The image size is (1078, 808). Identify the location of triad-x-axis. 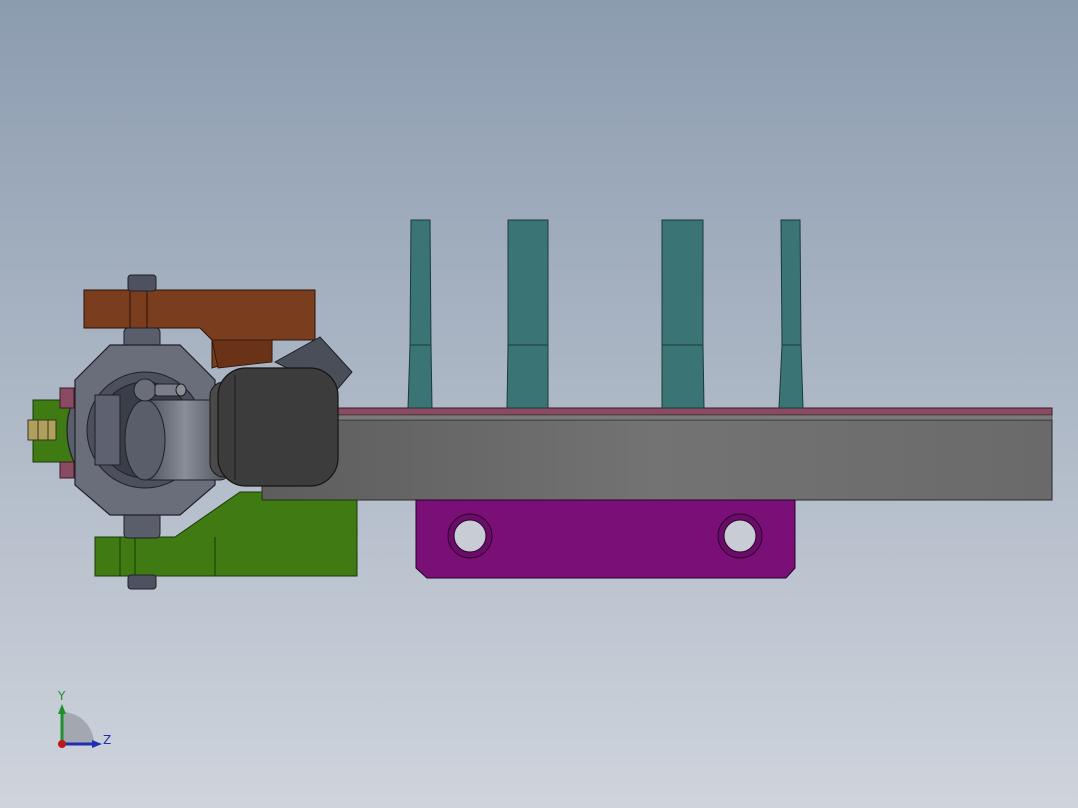
(62, 744).